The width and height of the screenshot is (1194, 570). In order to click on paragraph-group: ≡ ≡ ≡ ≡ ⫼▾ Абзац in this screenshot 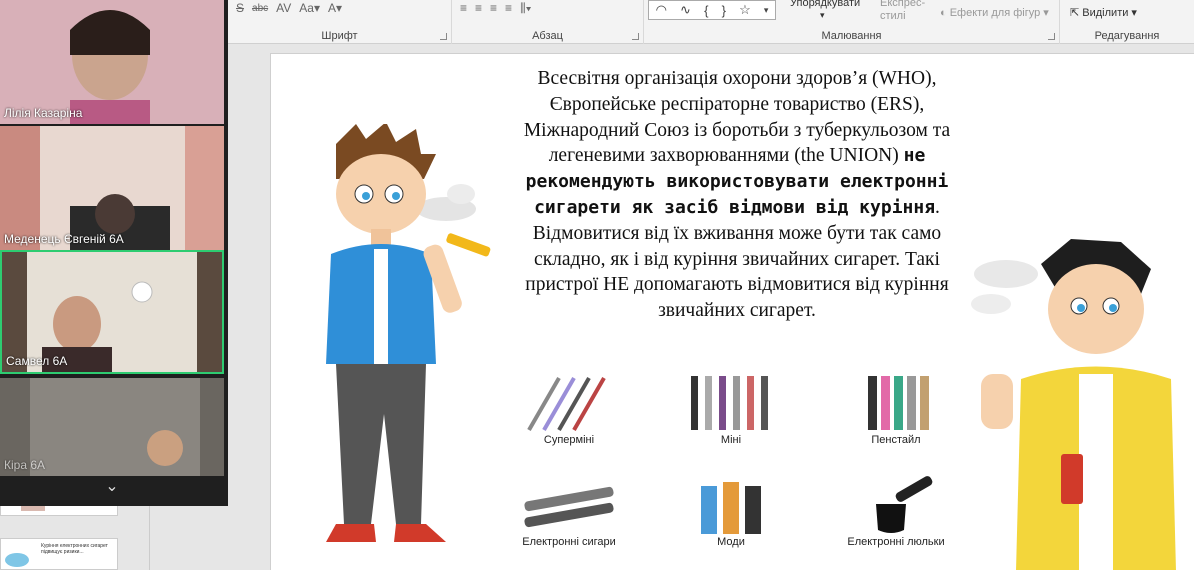, I will do `click(548, 22)`.